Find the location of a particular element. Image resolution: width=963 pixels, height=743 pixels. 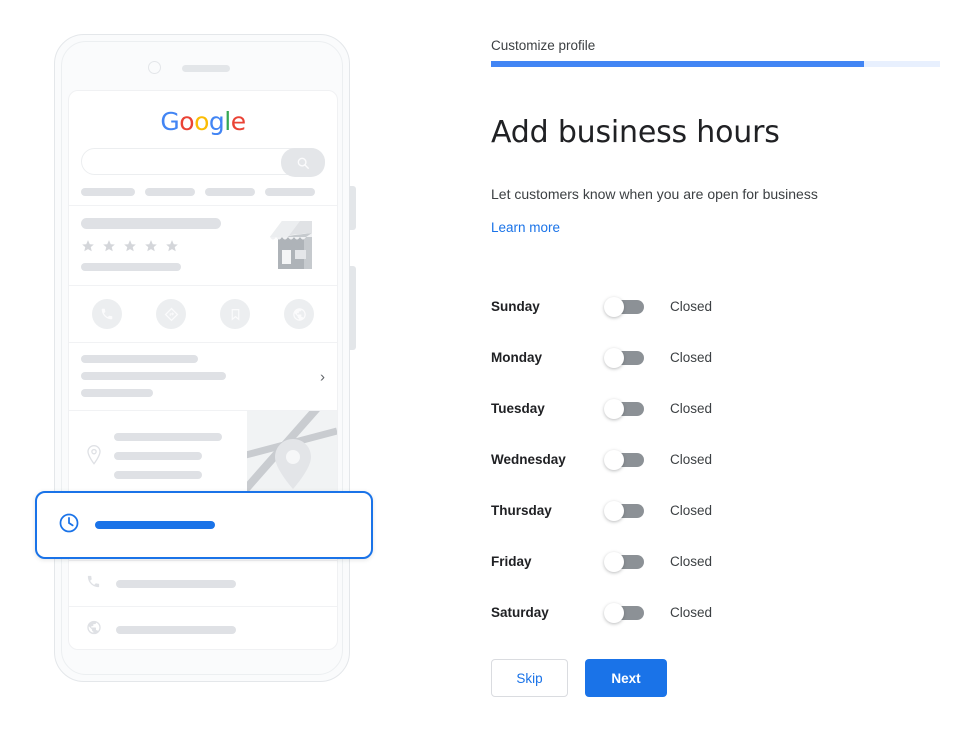

breadcrumb: Customize profile is located at coordinates (543, 45).